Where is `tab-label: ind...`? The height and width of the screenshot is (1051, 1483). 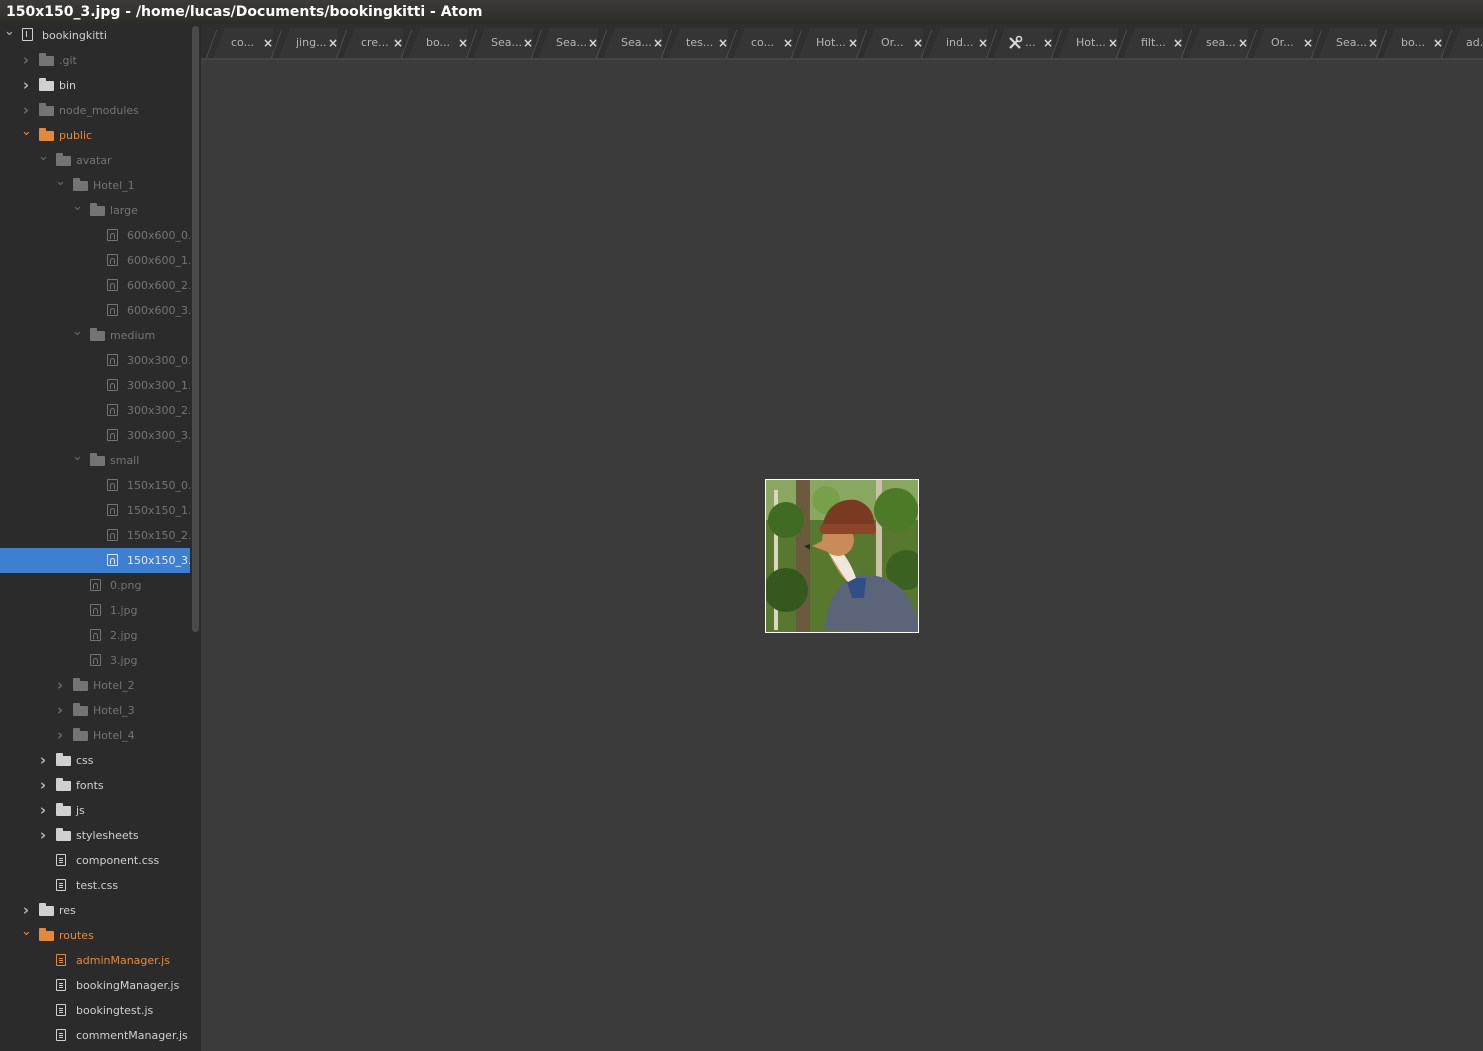 tab-label: ind... is located at coordinates (960, 42).